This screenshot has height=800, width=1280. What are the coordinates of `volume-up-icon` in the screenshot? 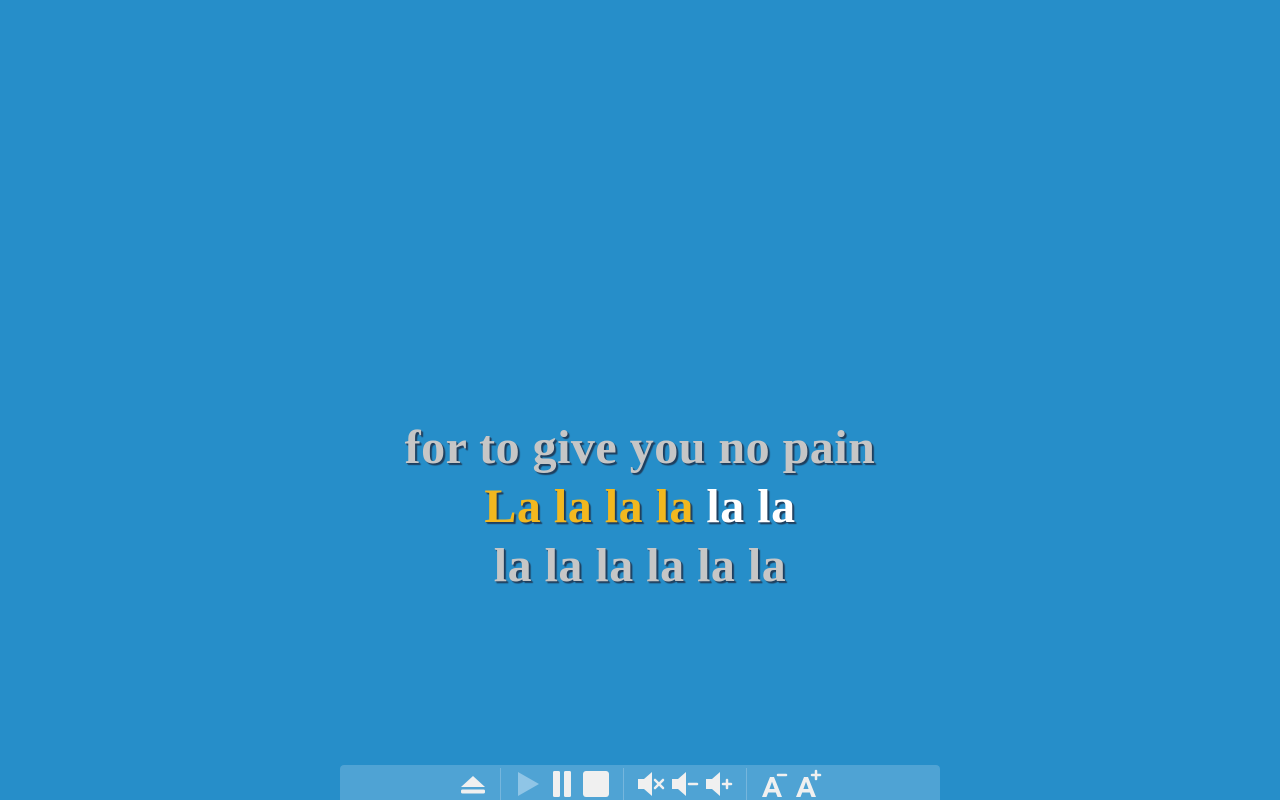 It's located at (718, 784).